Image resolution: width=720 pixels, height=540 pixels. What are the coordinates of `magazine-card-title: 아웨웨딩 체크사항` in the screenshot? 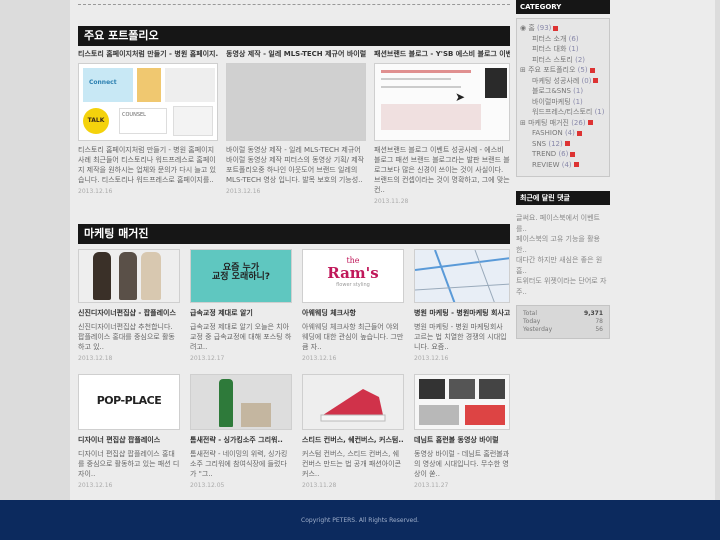 It's located at (353, 313).